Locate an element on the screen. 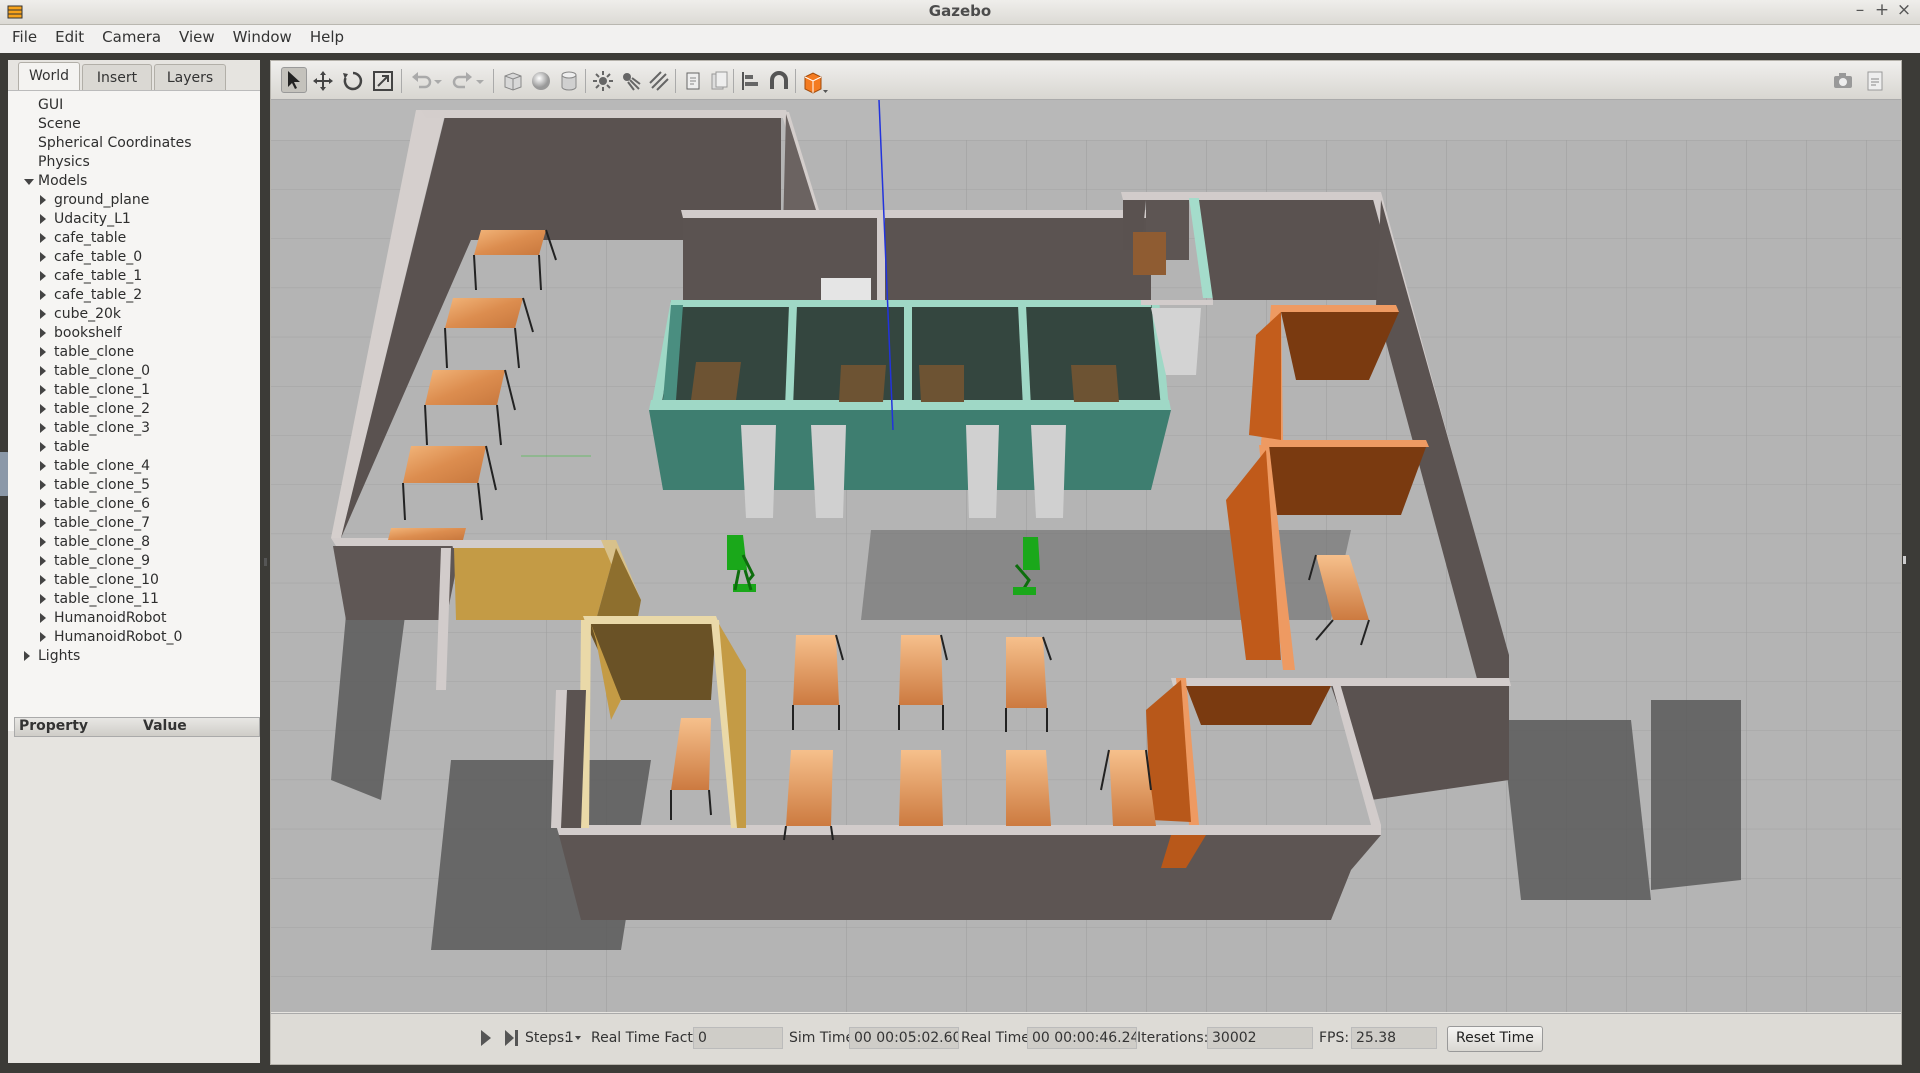  tree-item-label: table is located at coordinates (72, 447).